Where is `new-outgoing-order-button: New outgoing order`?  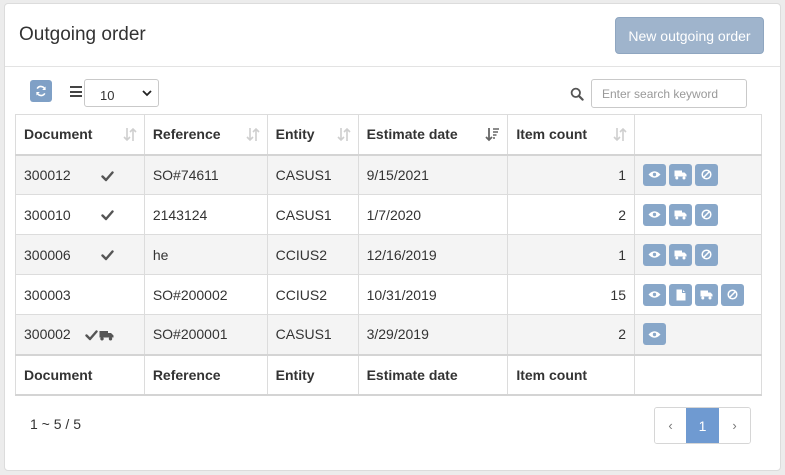 new-outgoing-order-button: New outgoing order is located at coordinates (689, 35).